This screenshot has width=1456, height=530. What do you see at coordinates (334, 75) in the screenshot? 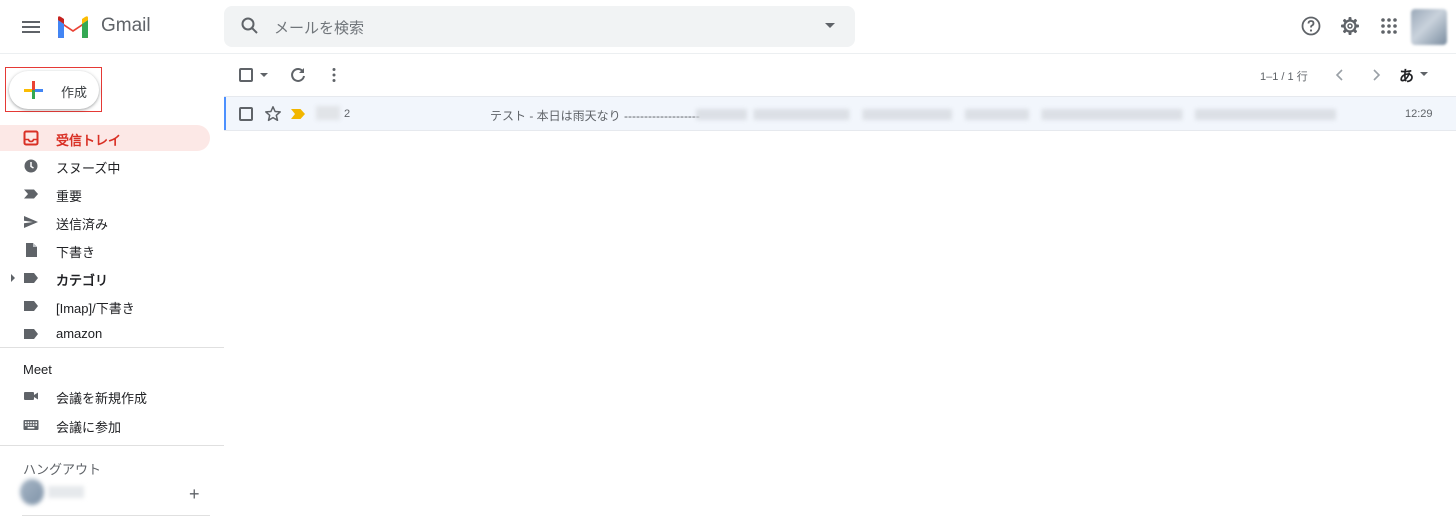
I see `more-options-icon` at bounding box center [334, 75].